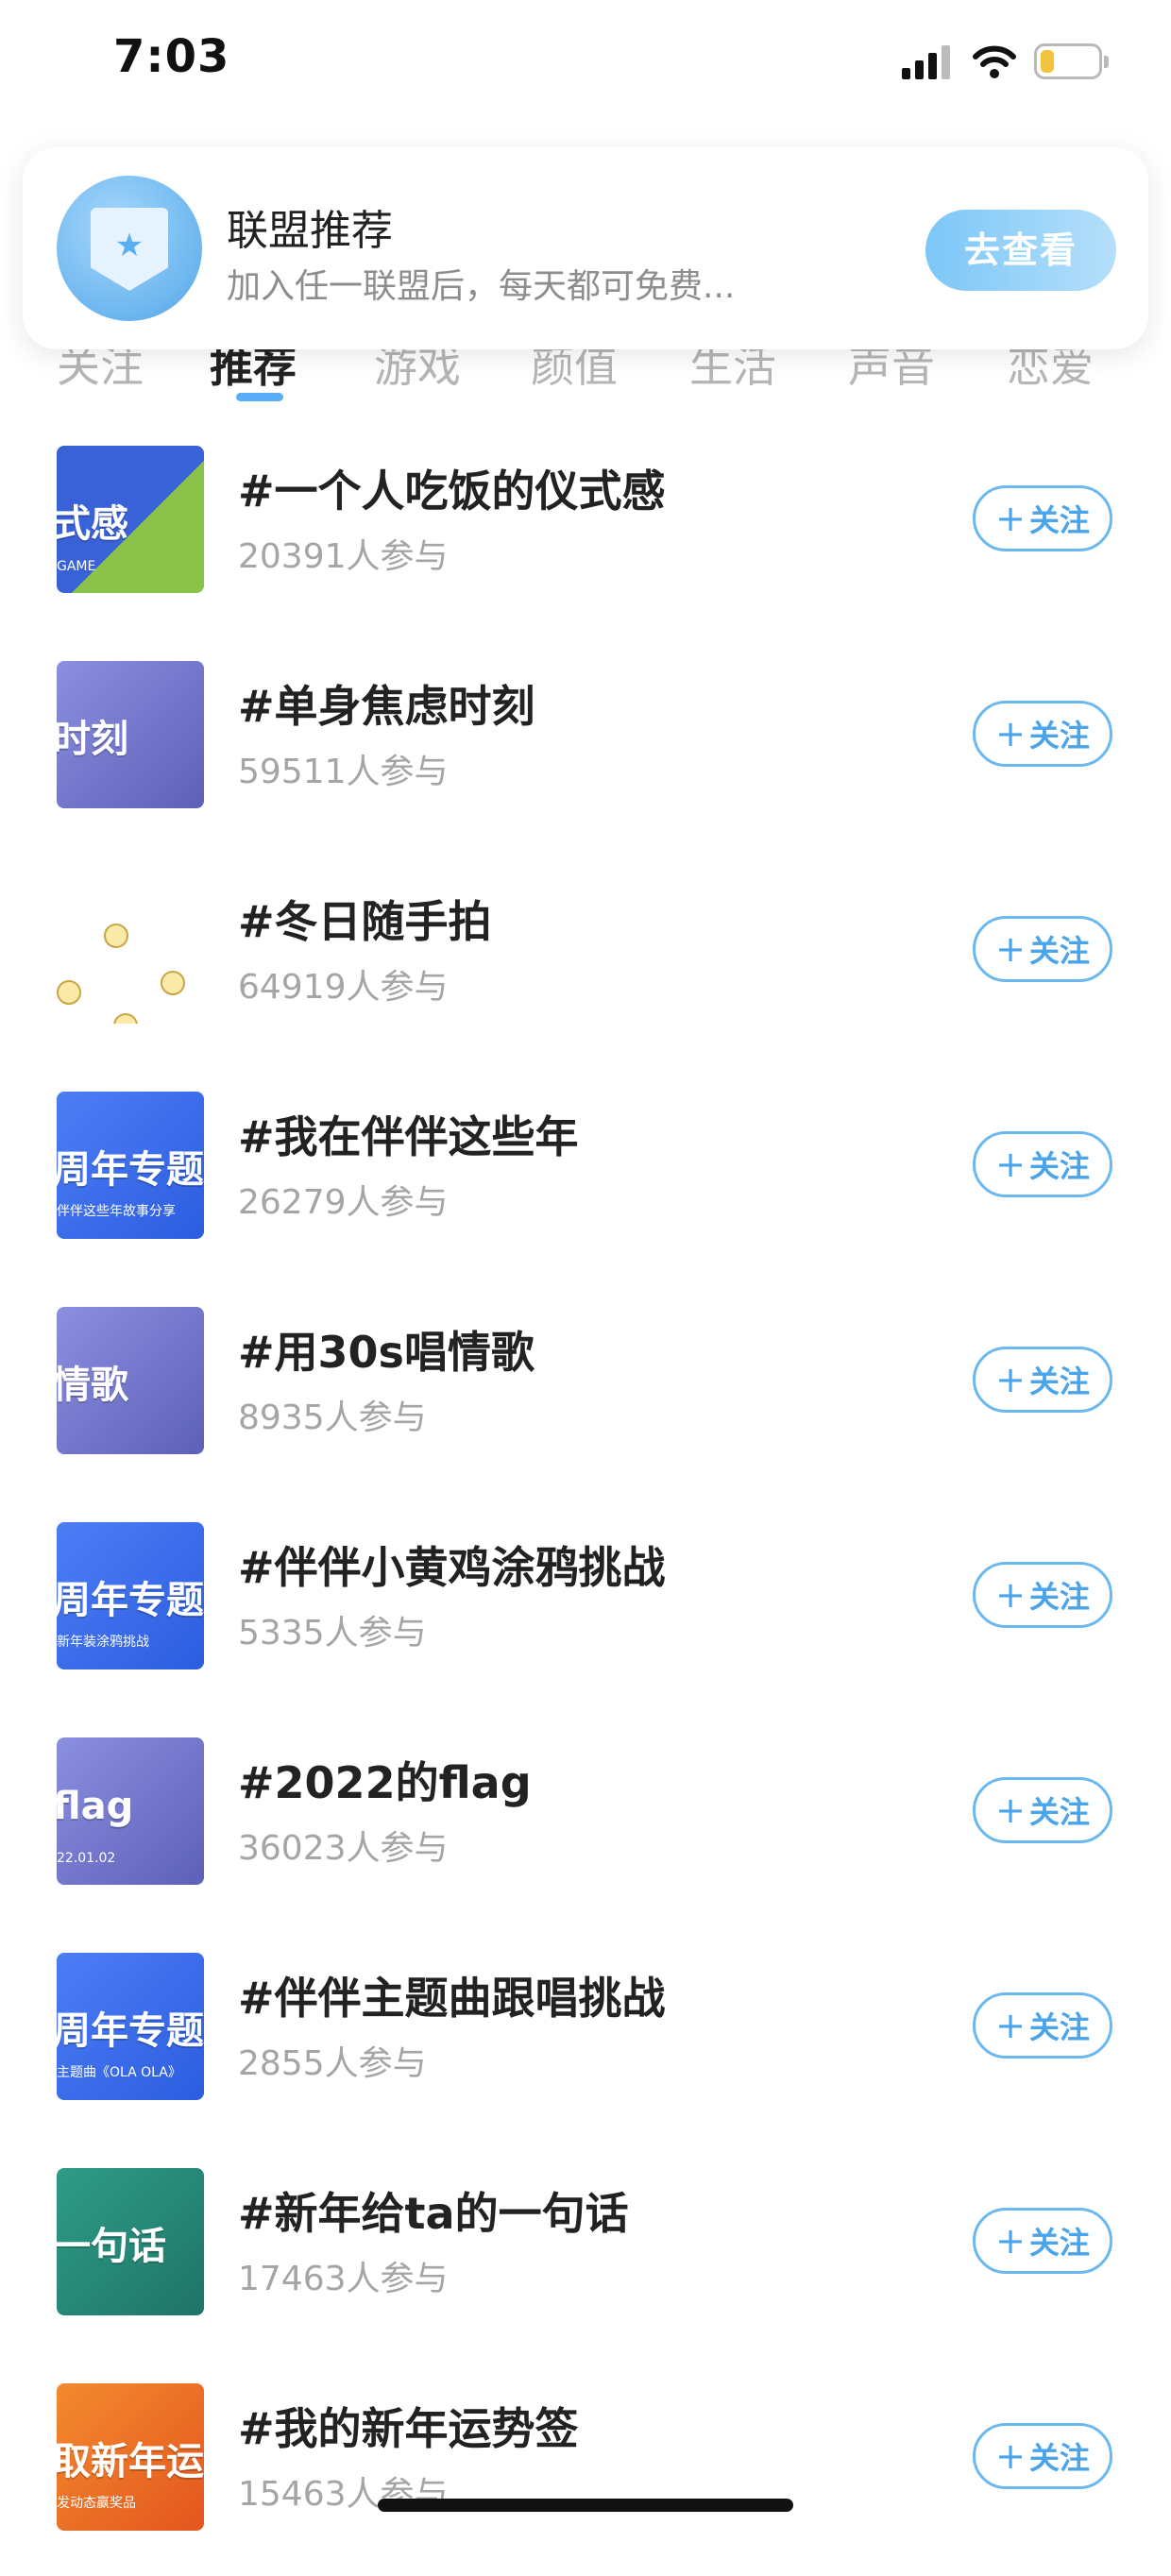  What do you see at coordinates (1020, 250) in the screenshot?
I see `view-button: 去查看` at bounding box center [1020, 250].